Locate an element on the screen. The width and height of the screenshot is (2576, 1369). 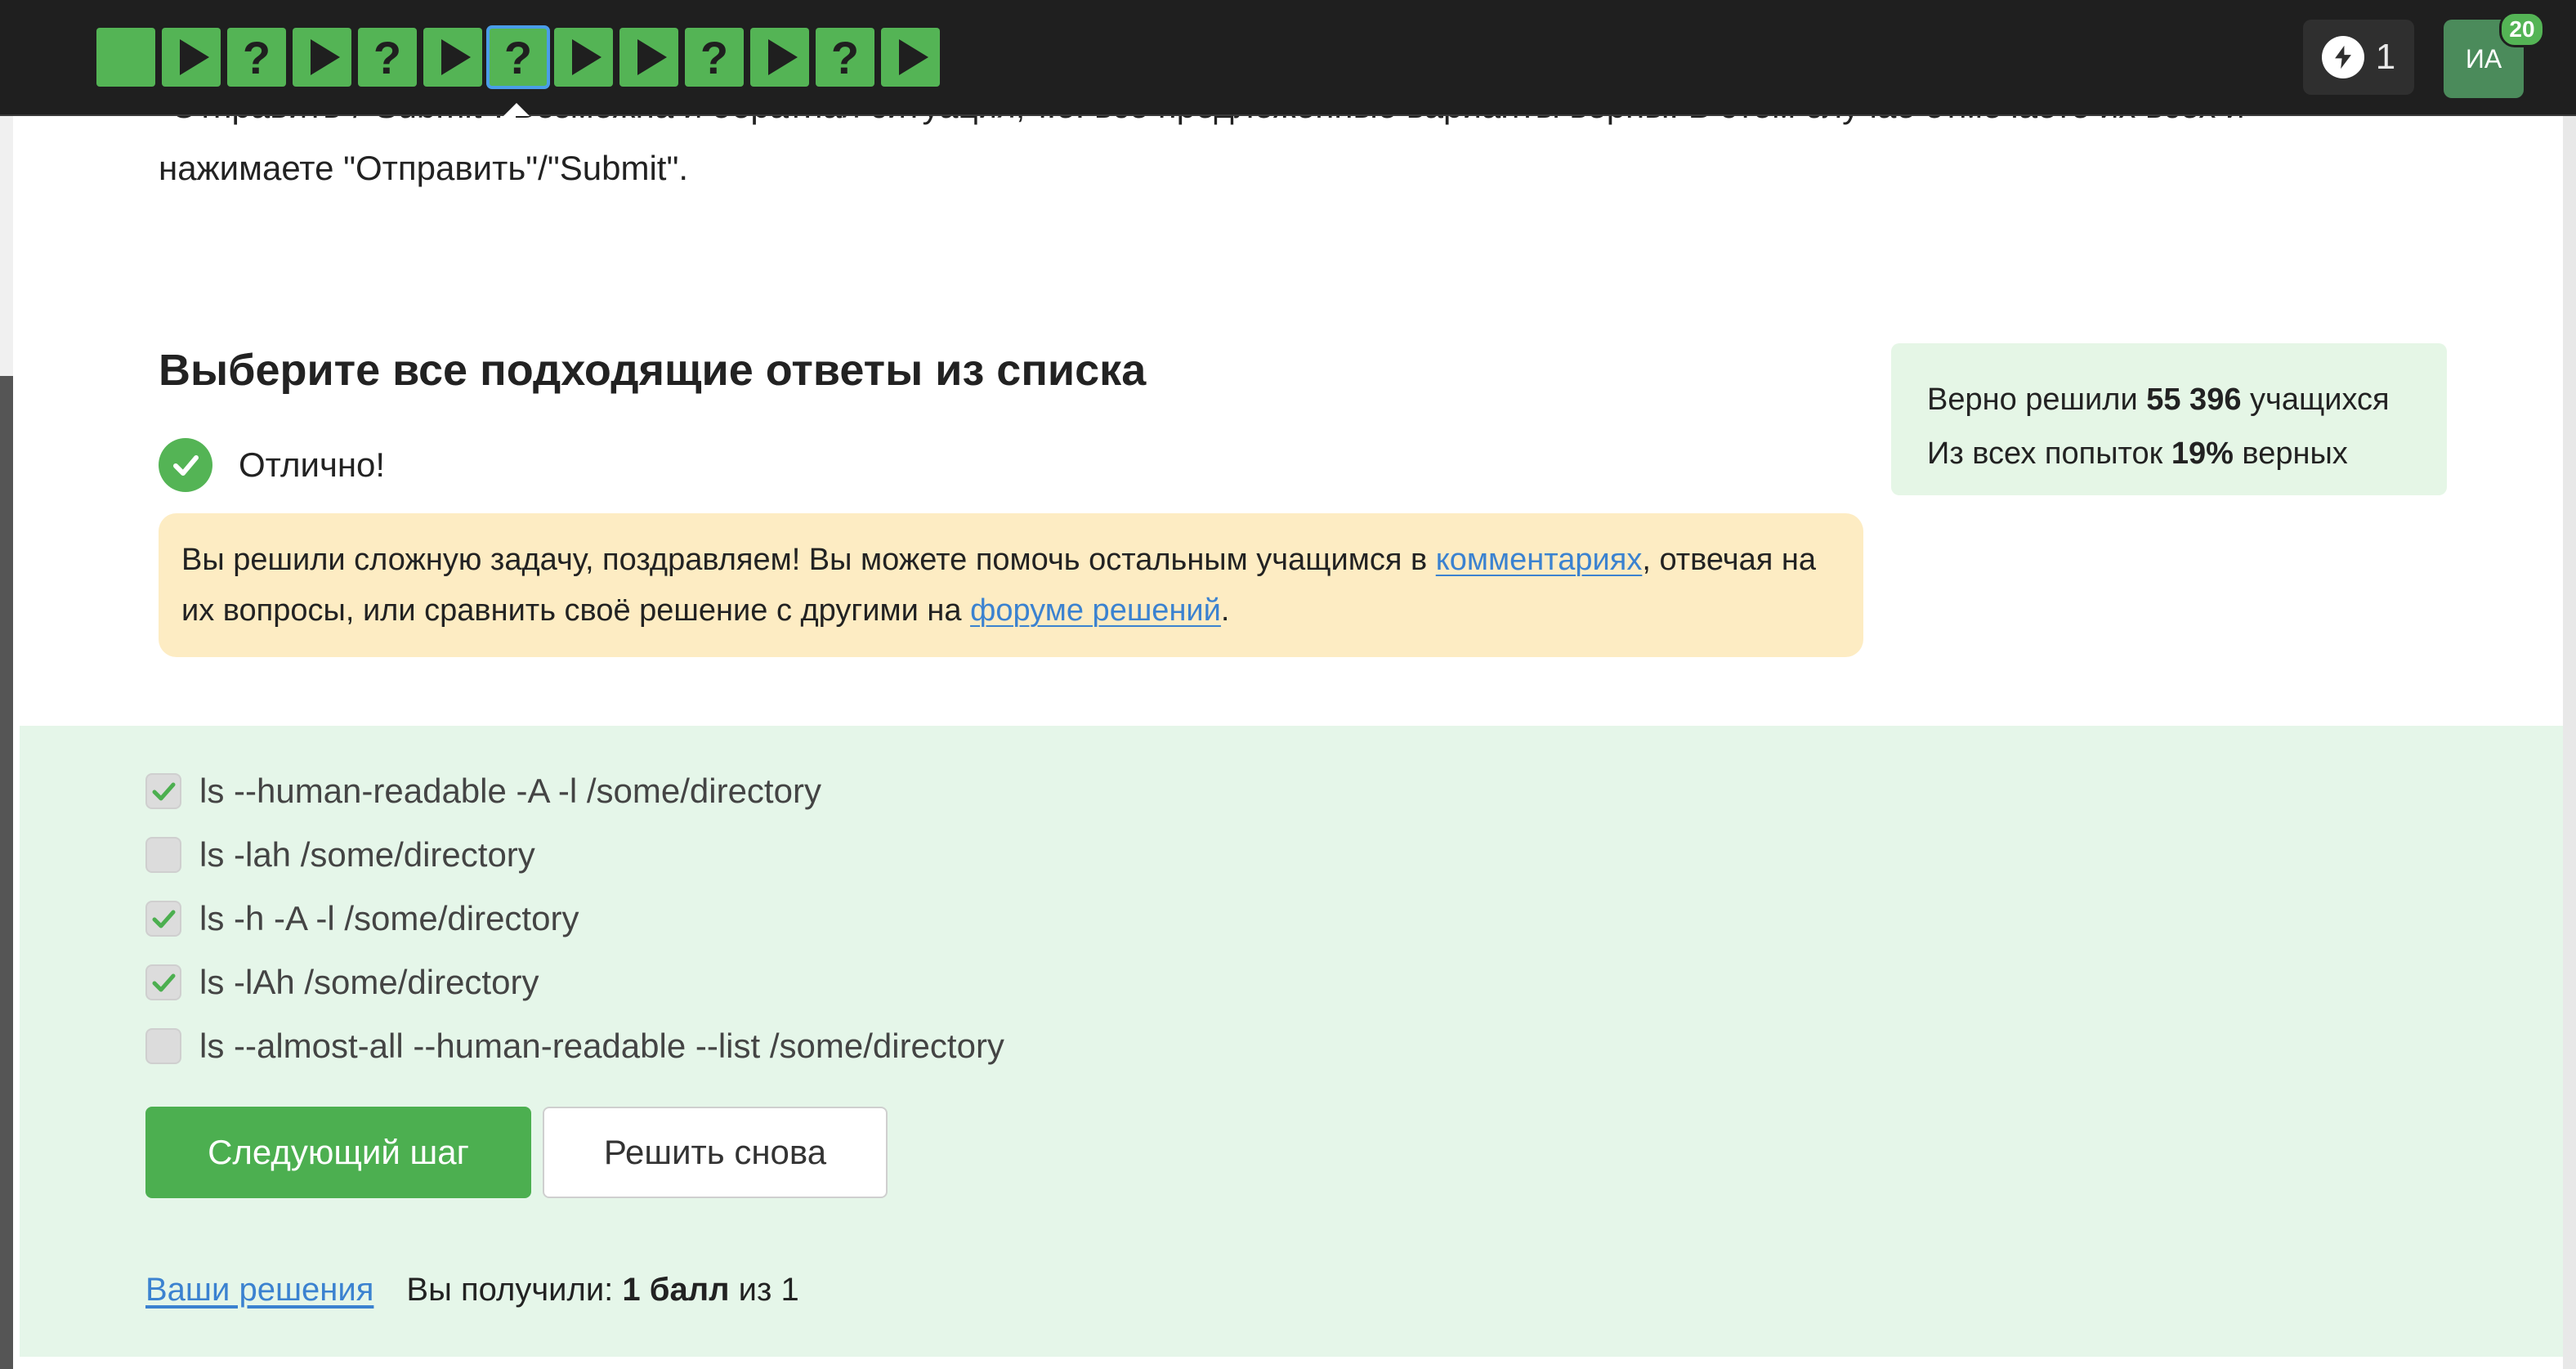
question-title: Выберите все подходящие ответы из списка is located at coordinates (653, 370).